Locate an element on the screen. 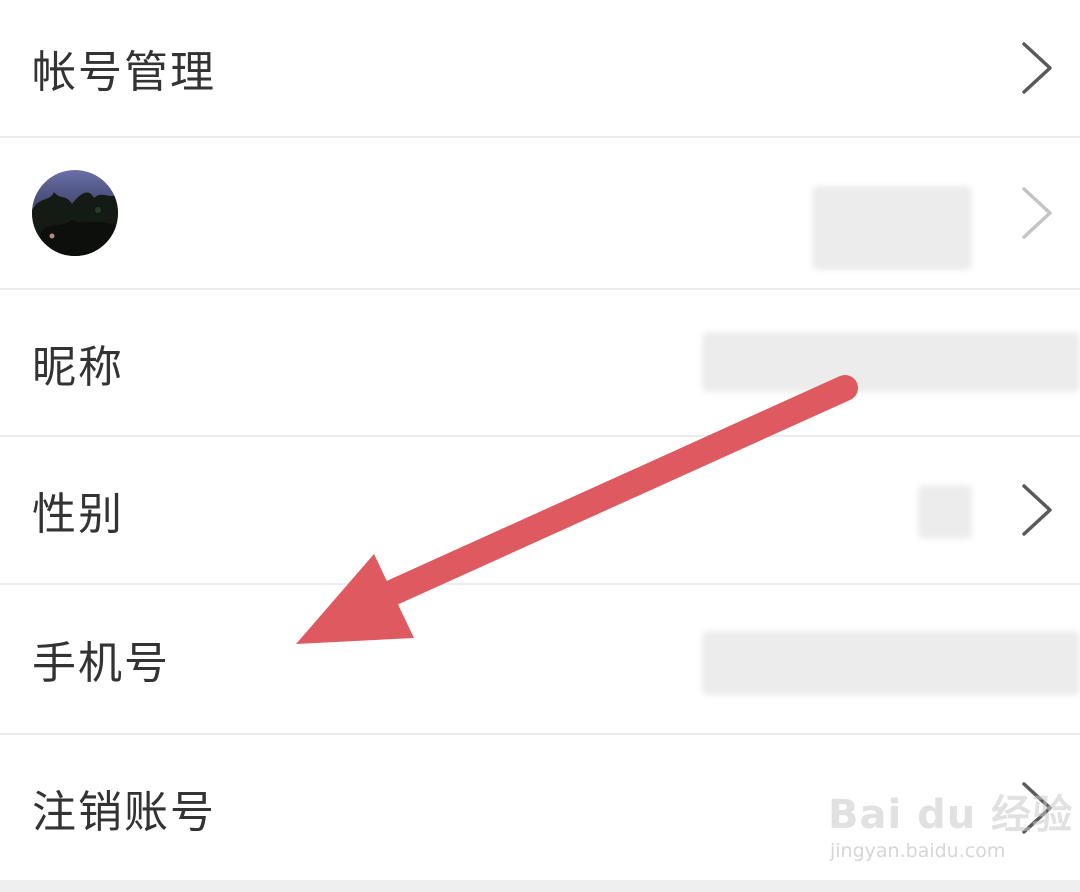 This screenshot has height=892, width=1080. menu-label-gender: 性别 is located at coordinates (78, 514).